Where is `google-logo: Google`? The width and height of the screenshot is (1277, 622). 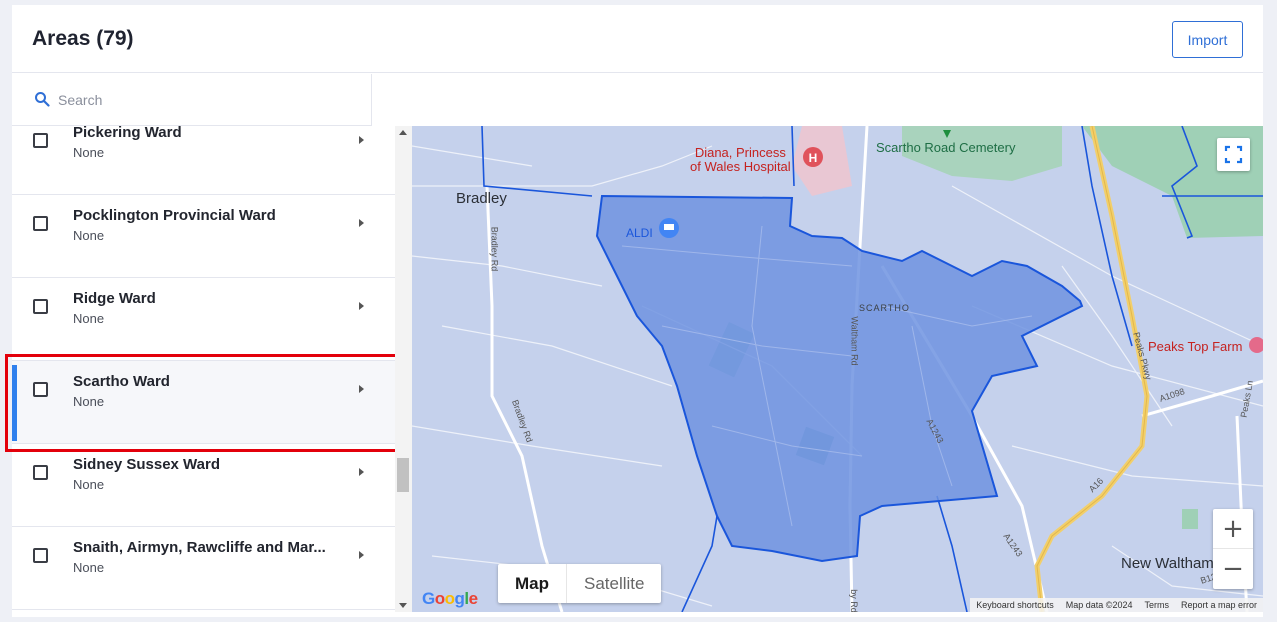 google-logo: Google is located at coordinates (450, 599).